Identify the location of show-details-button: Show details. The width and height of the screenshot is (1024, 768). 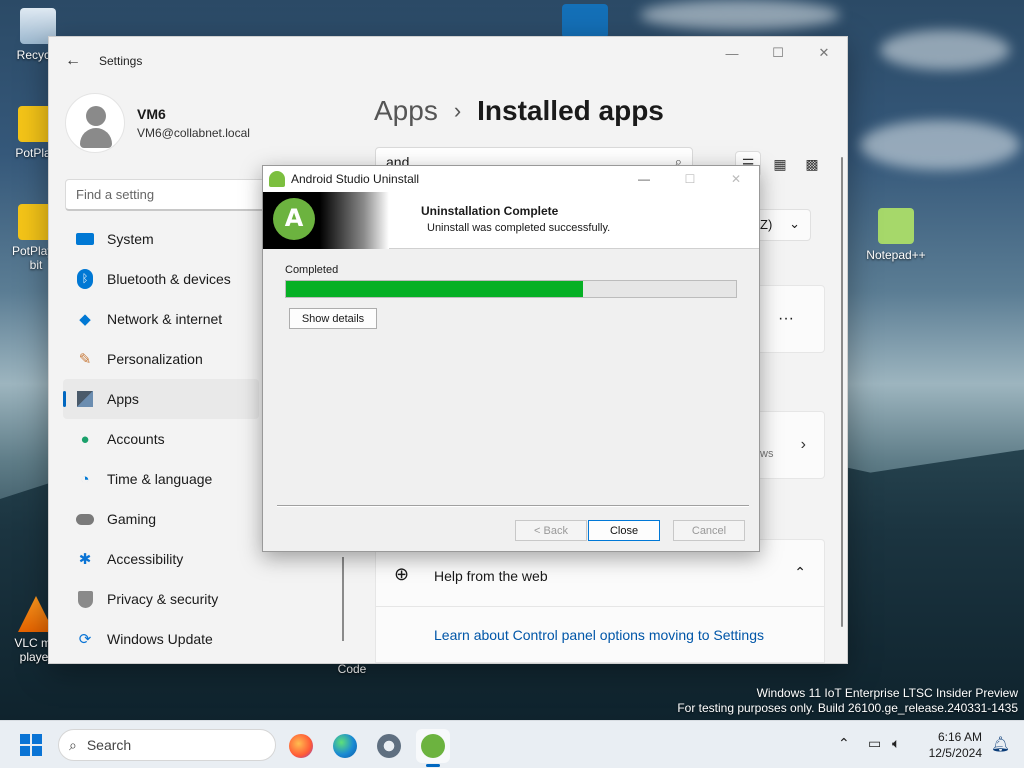
(333, 318).